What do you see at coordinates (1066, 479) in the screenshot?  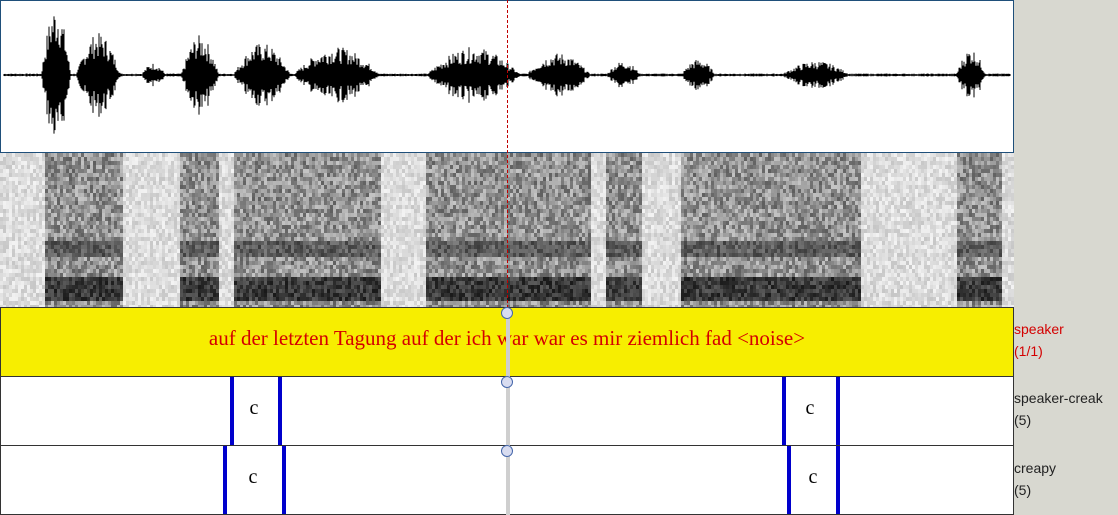 I see `tier-info-creapy: creapy (5)` at bounding box center [1066, 479].